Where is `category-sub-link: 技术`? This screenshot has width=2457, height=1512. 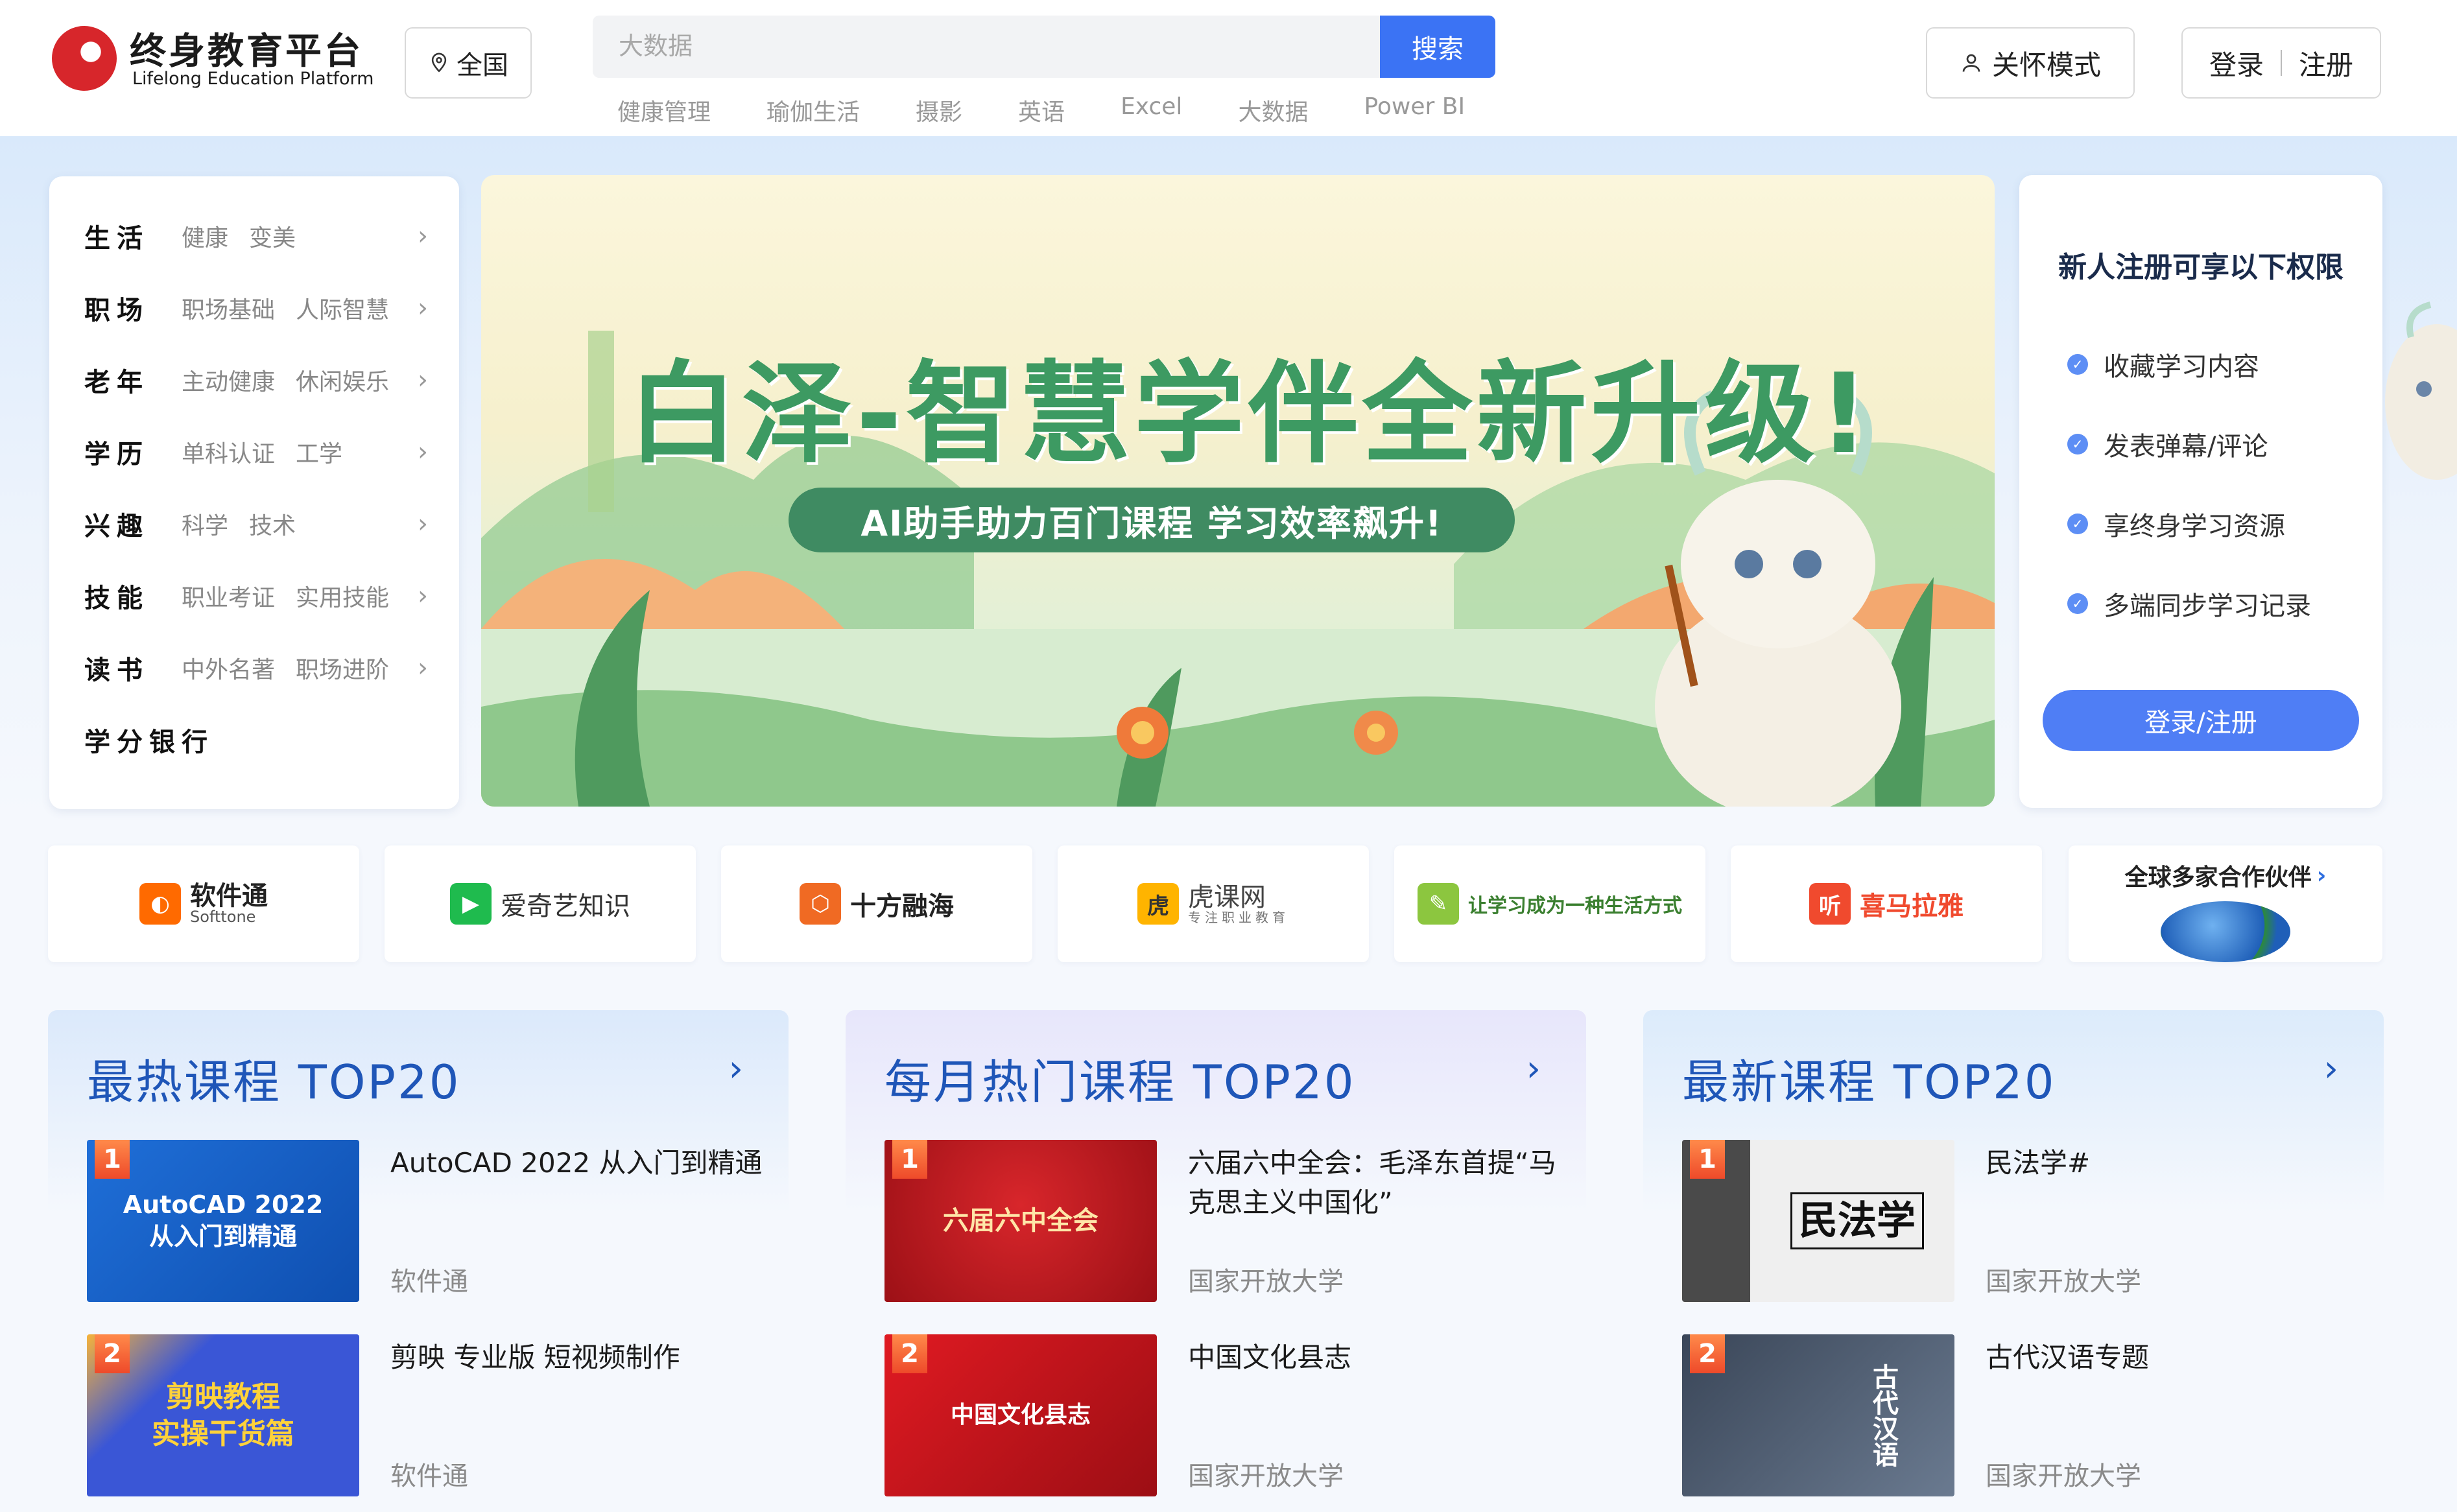
category-sub-link: 技术 is located at coordinates (273, 524).